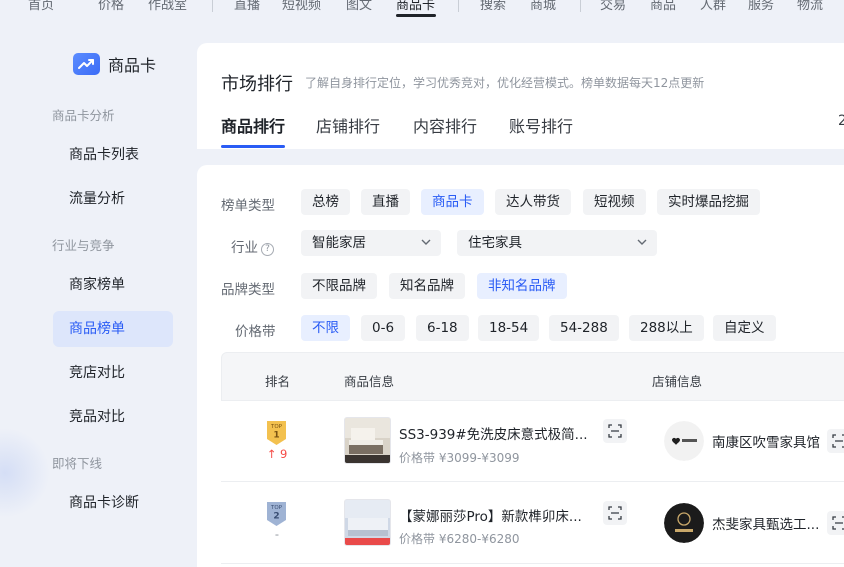  Describe the element at coordinates (248, 290) in the screenshot. I see `brand-type-label: 品牌类型` at that location.